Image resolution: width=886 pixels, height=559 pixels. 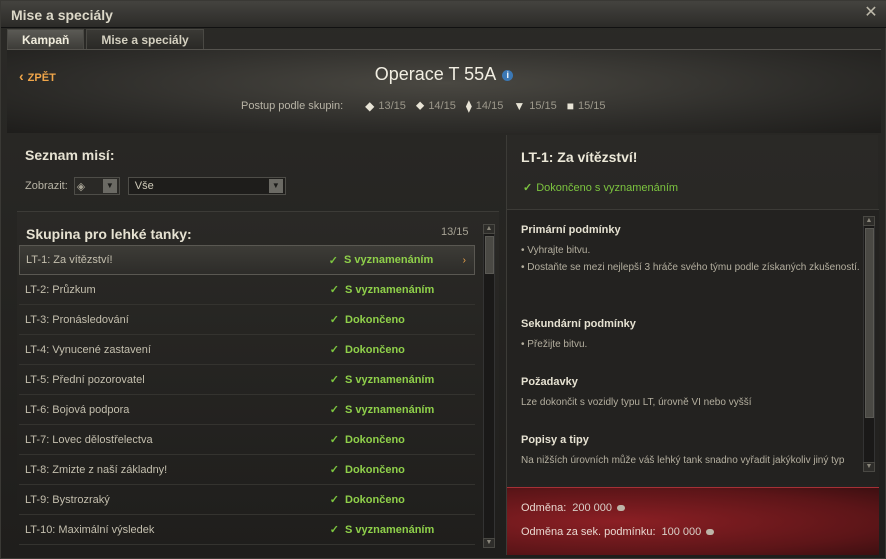 I want to click on mt-icon: ⬥, so click(x=420, y=105).